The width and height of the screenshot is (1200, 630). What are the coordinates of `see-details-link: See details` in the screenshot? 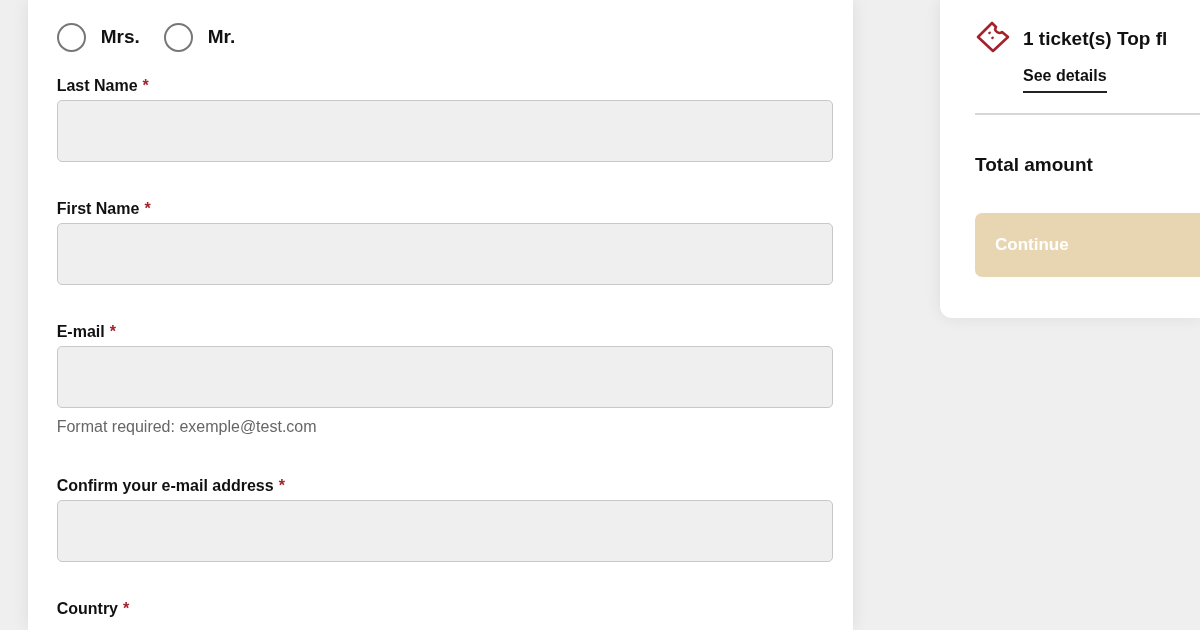 It's located at (1065, 78).